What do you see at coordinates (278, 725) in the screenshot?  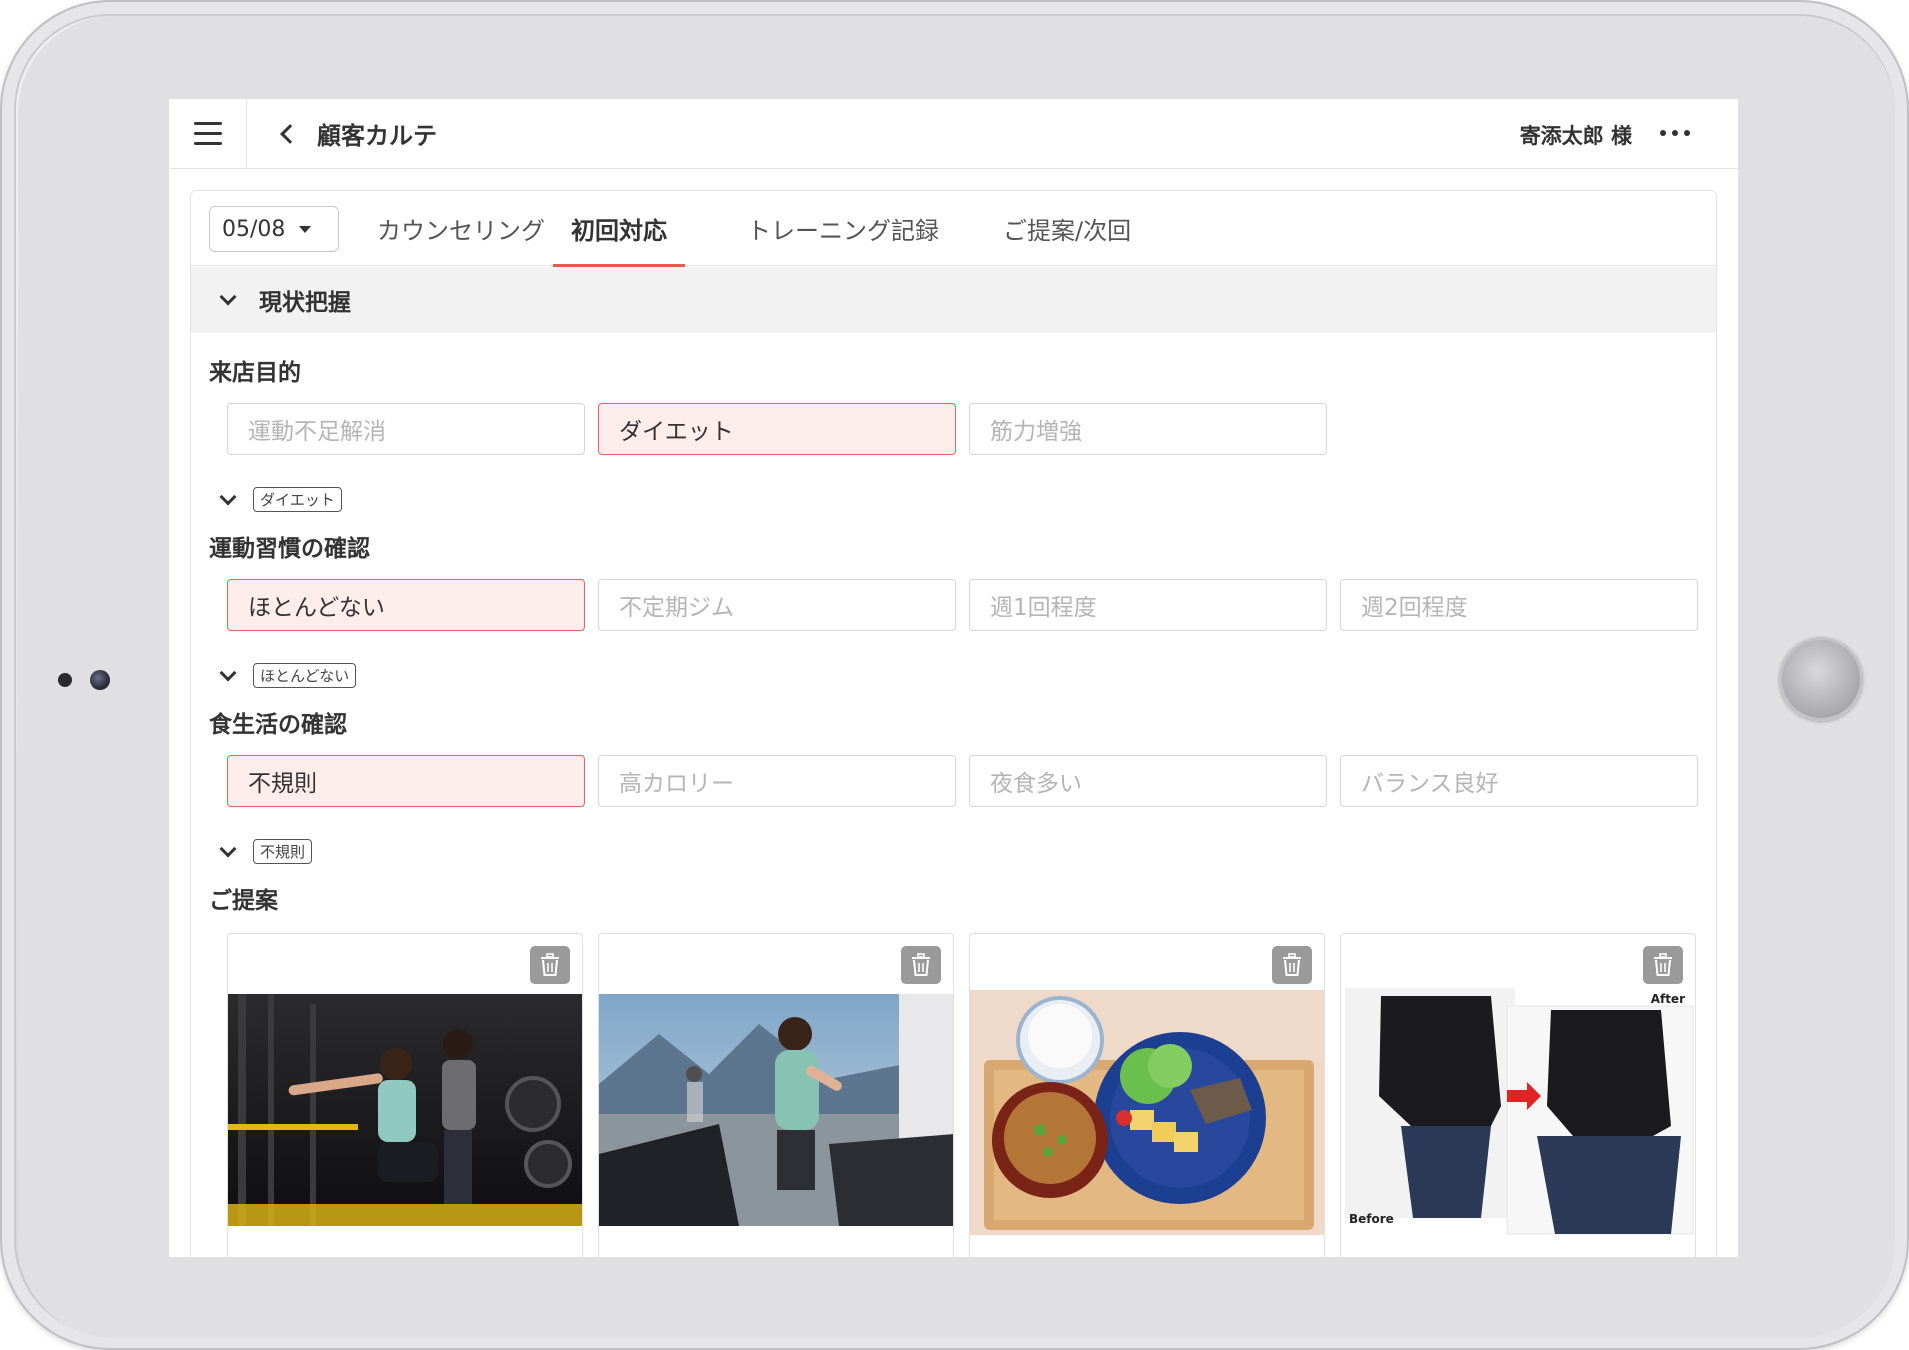 I see `diet-habit-label: 食生活の確認` at bounding box center [278, 725].